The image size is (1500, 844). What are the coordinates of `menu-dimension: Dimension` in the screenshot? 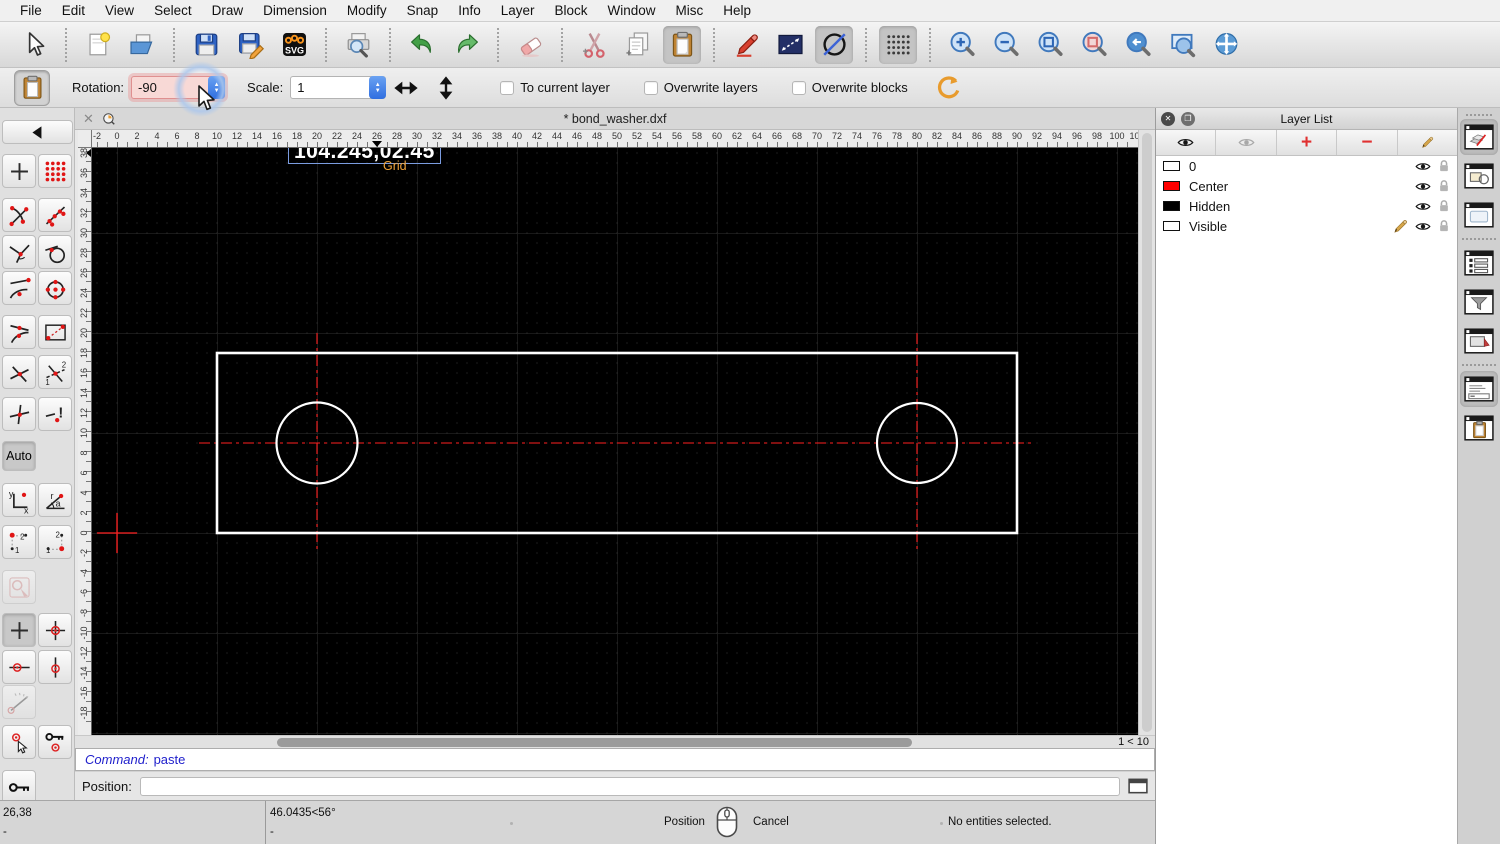 It's located at (295, 10).